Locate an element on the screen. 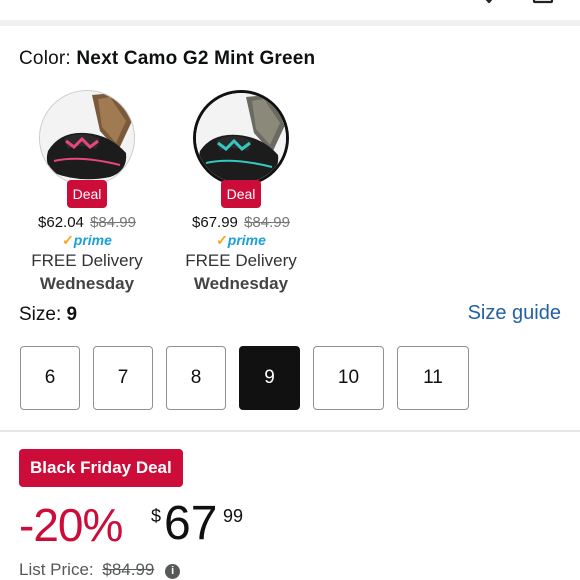 The width and height of the screenshot is (580, 580). size-option-8: 8 is located at coordinates (196, 378).